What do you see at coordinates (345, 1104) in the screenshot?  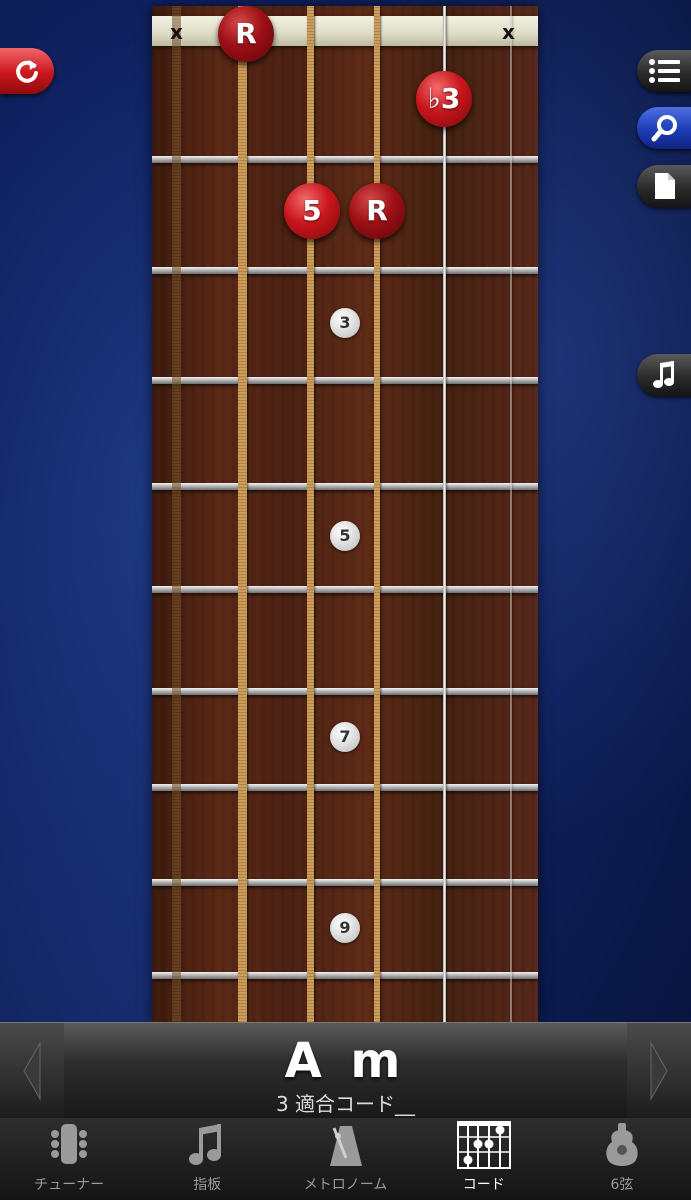 I see `chord-subtitle: 3 適合コード__` at bounding box center [345, 1104].